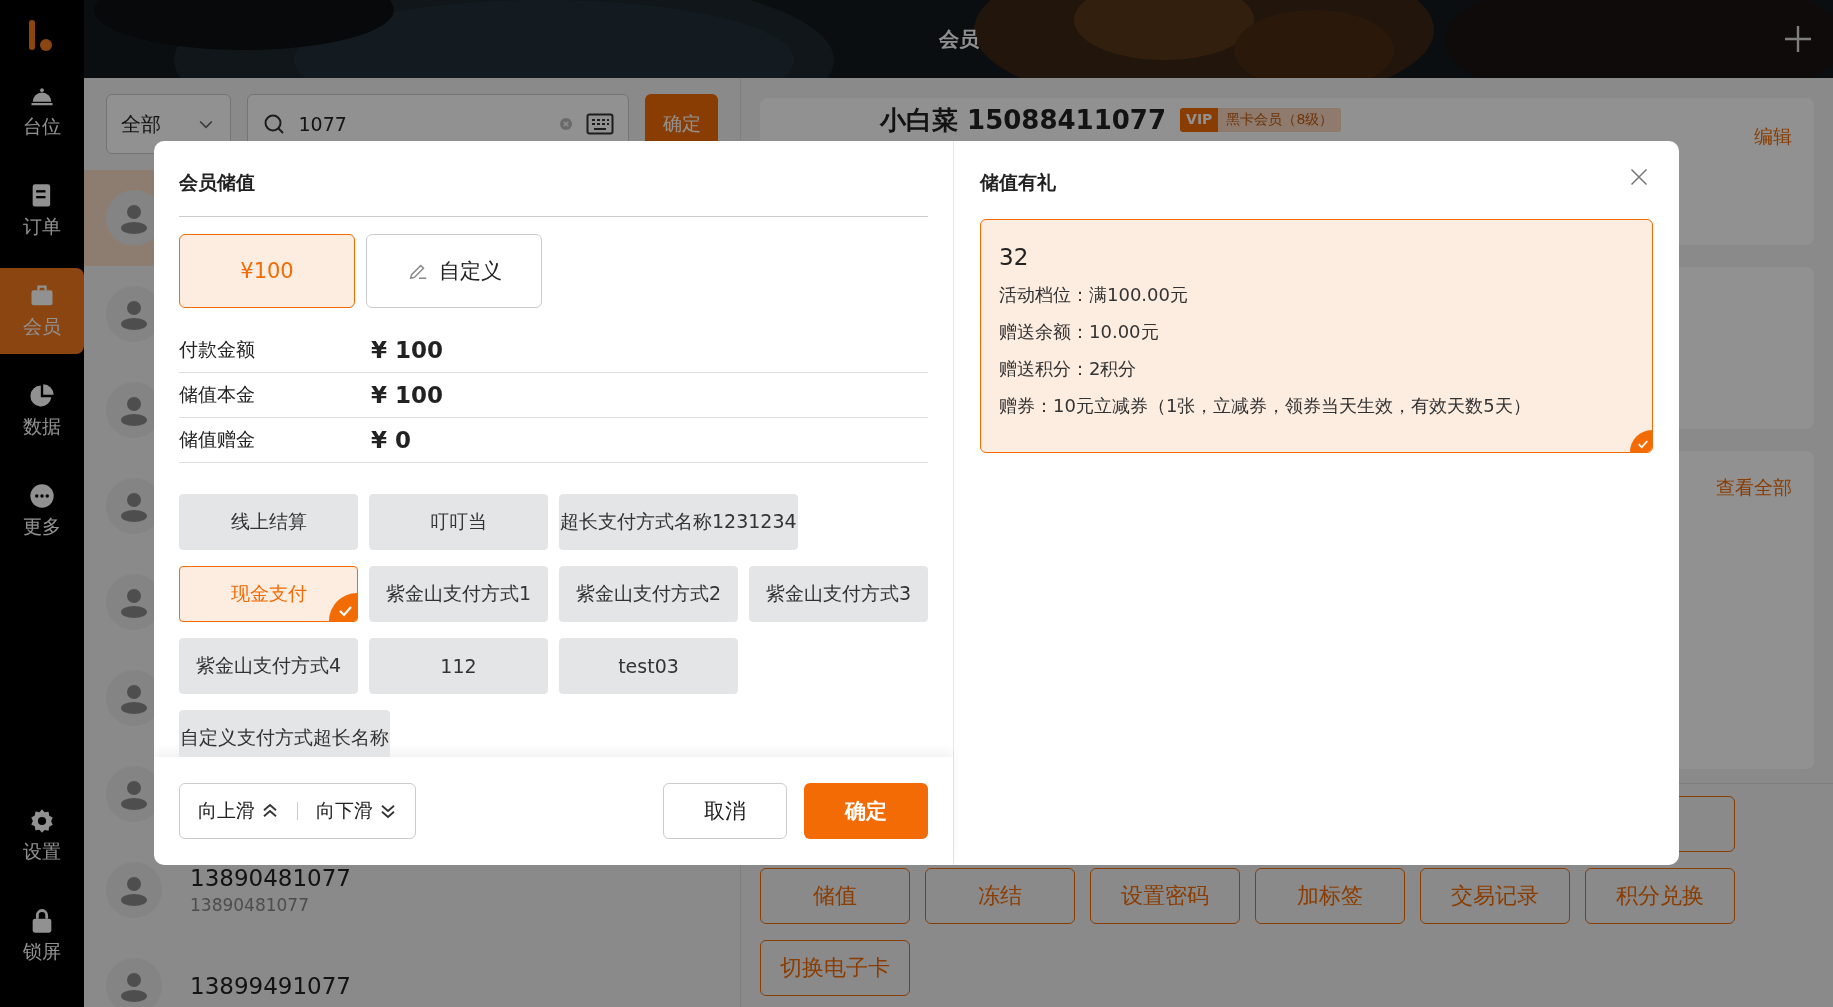  What do you see at coordinates (217, 439) in the screenshot?
I see `detail-label: 储值赠金` at bounding box center [217, 439].